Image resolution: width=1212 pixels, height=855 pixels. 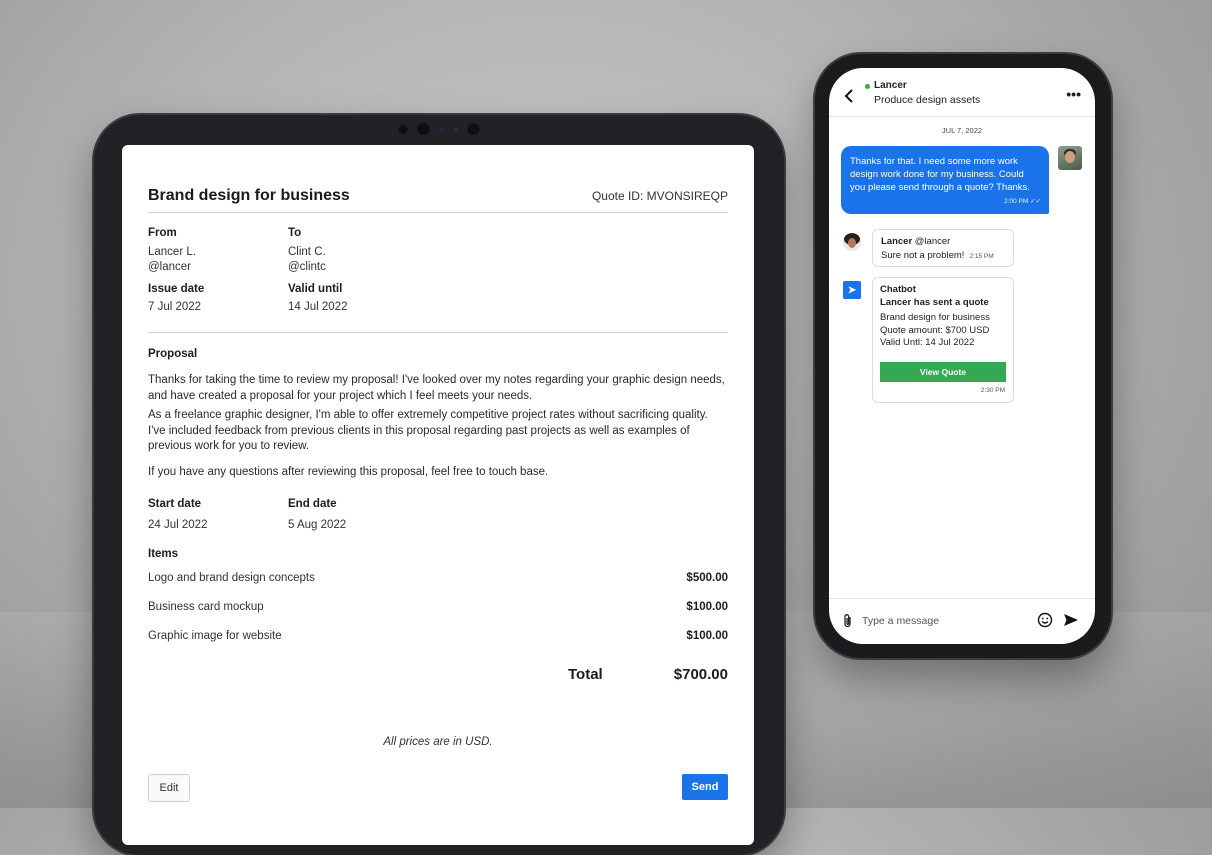 I want to click on from-handle: @lancer, so click(x=169, y=267).